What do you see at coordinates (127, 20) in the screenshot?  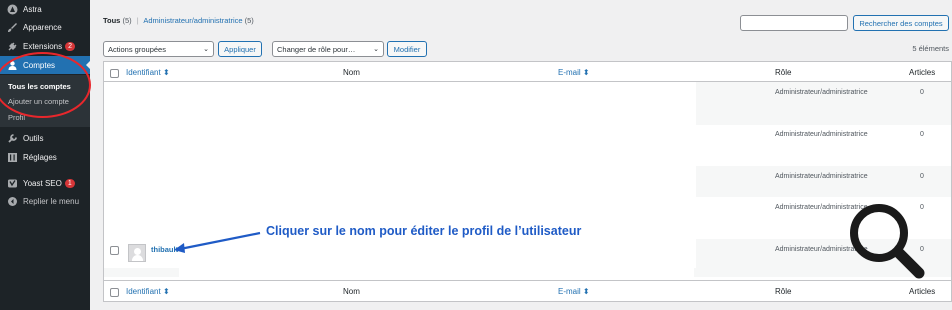 I see `filter-all-count: (5)` at bounding box center [127, 20].